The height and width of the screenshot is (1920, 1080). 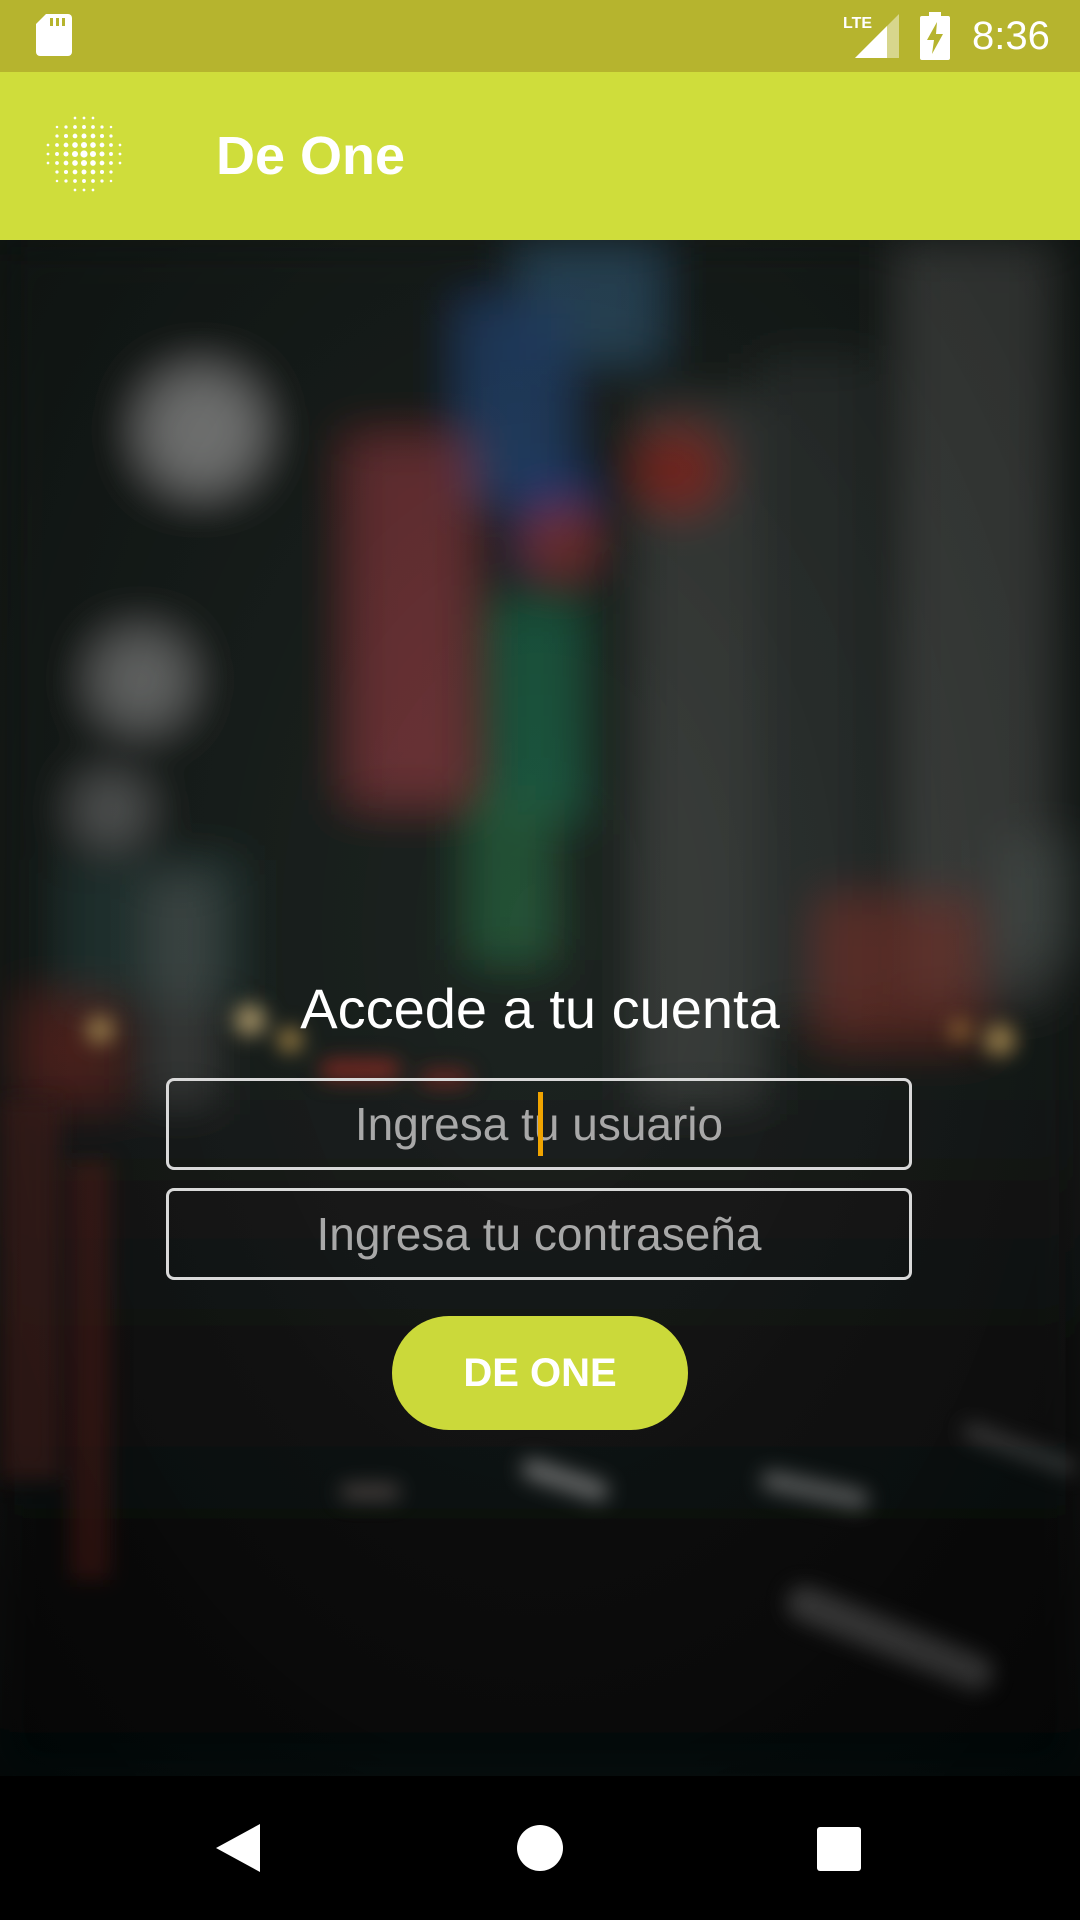 What do you see at coordinates (540, 1848) in the screenshot?
I see `home-icon` at bounding box center [540, 1848].